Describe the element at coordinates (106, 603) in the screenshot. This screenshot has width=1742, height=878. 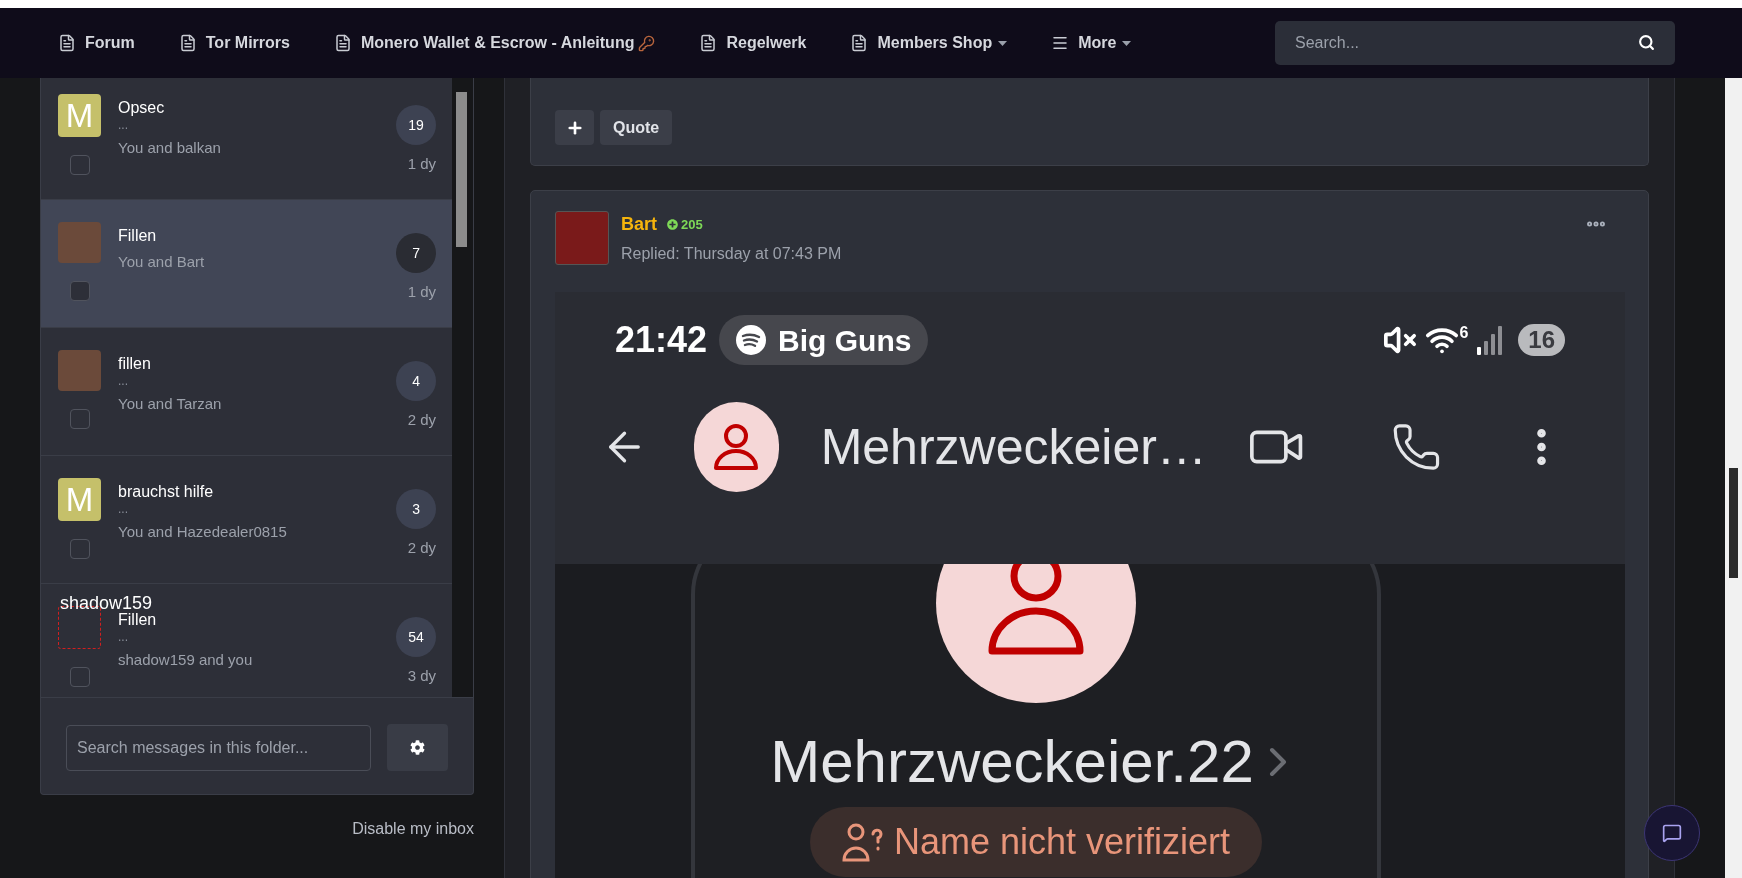
I see `image-alt-text: shadow159` at that location.